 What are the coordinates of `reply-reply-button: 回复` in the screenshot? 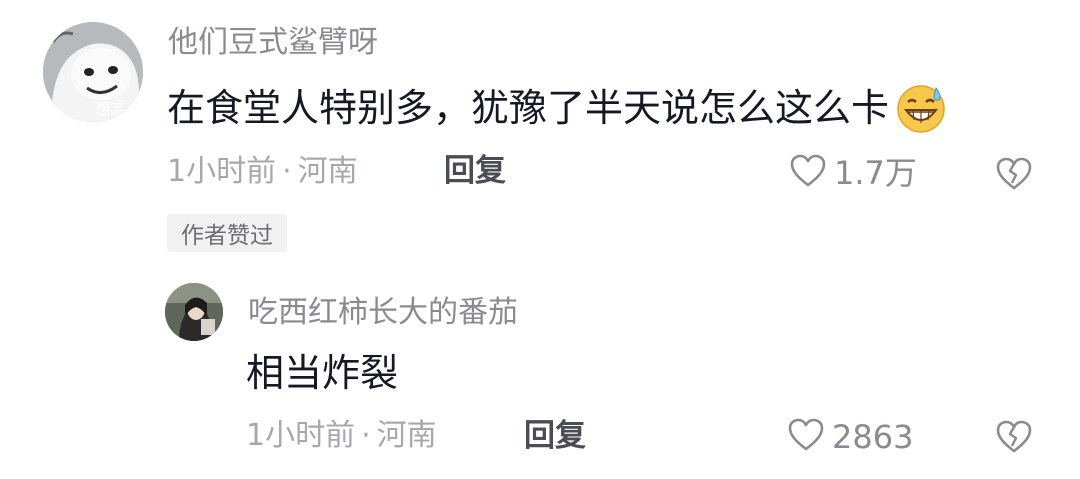 It's located at (555, 436).